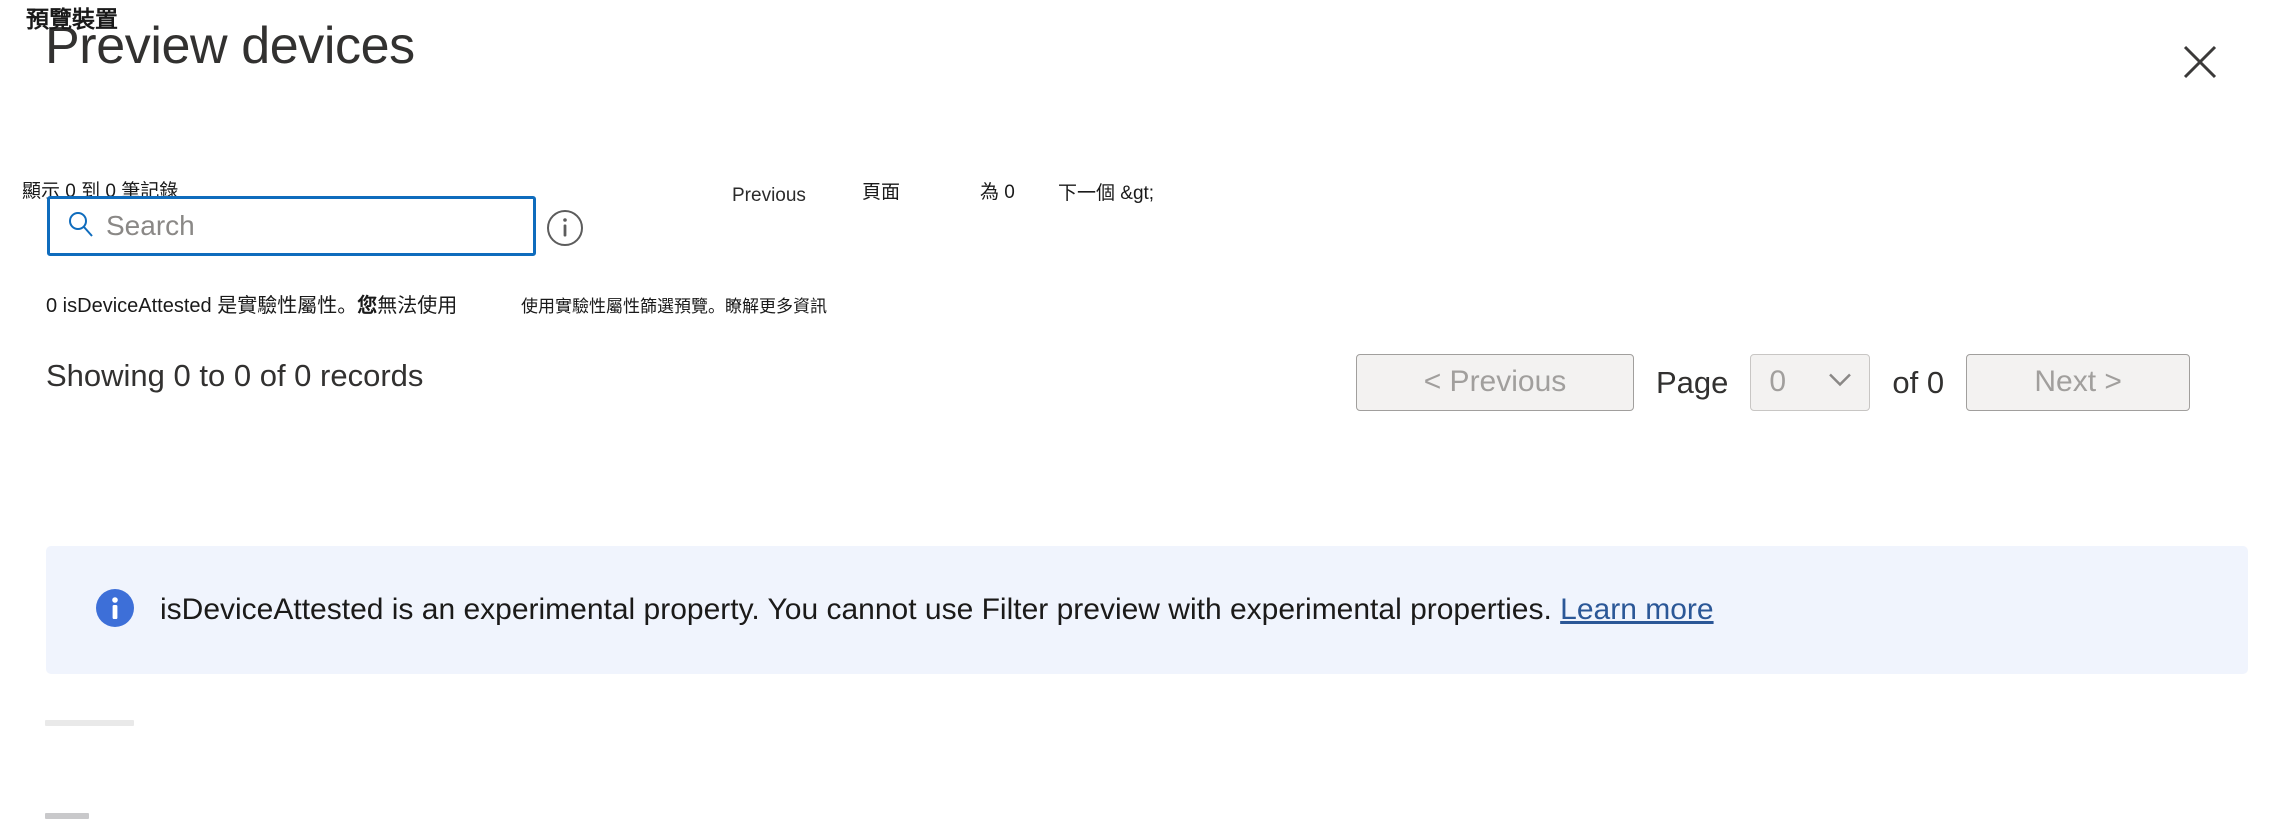 This screenshot has height=836, width=2280. Describe the element at coordinates (769, 195) in the screenshot. I see `overlay-previous: Previous` at that location.